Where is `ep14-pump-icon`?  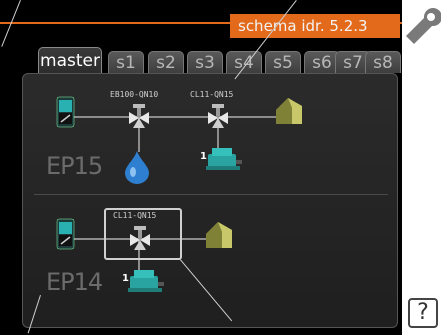
ep14-pump-icon is located at coordinates (145, 283).